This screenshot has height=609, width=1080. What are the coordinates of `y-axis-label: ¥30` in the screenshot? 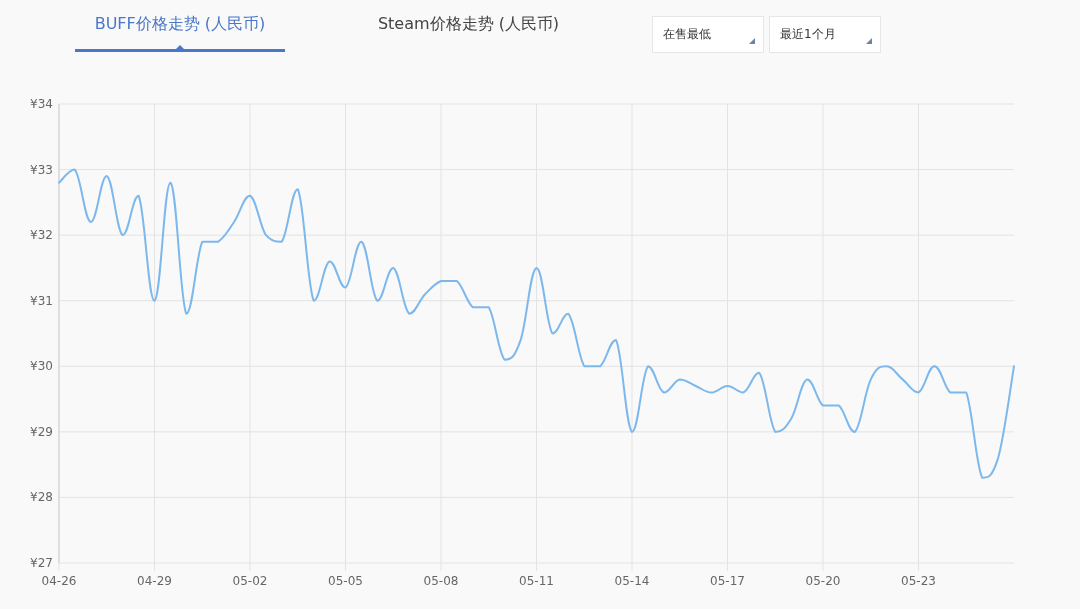 It's located at (41, 366).